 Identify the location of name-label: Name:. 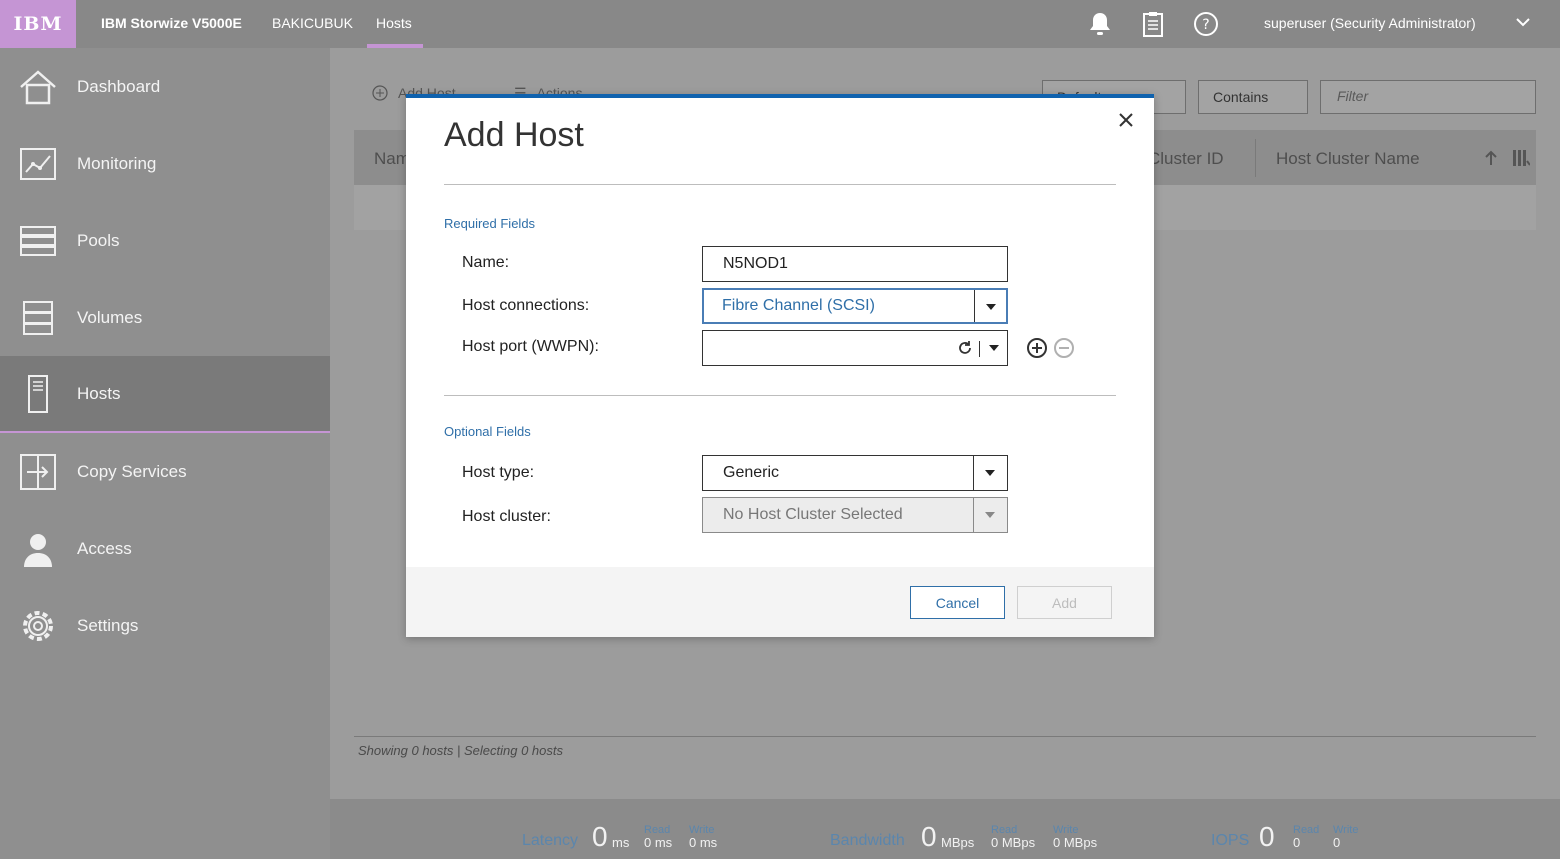
(486, 262).